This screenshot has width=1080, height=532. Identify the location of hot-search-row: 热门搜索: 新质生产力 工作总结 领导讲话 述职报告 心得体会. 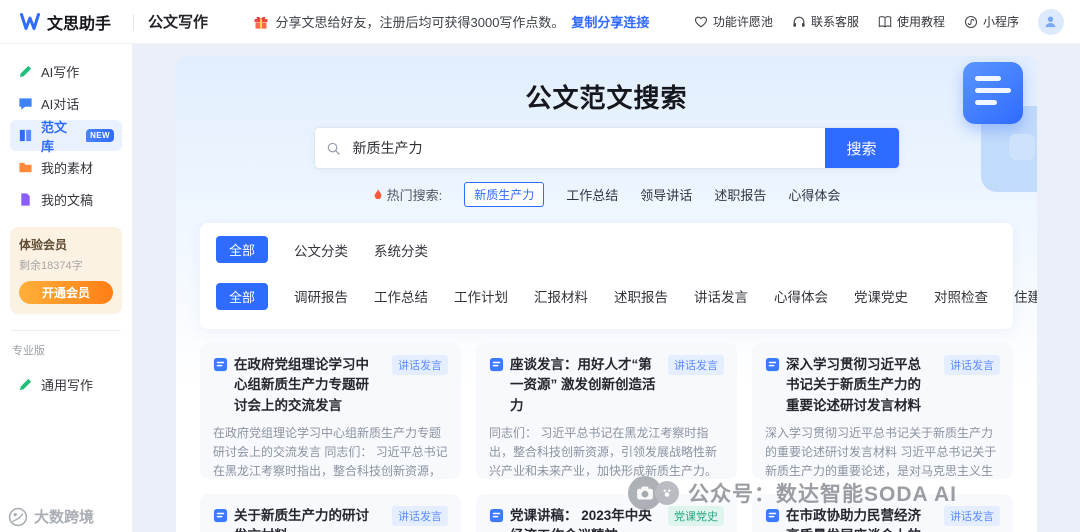
(606, 194).